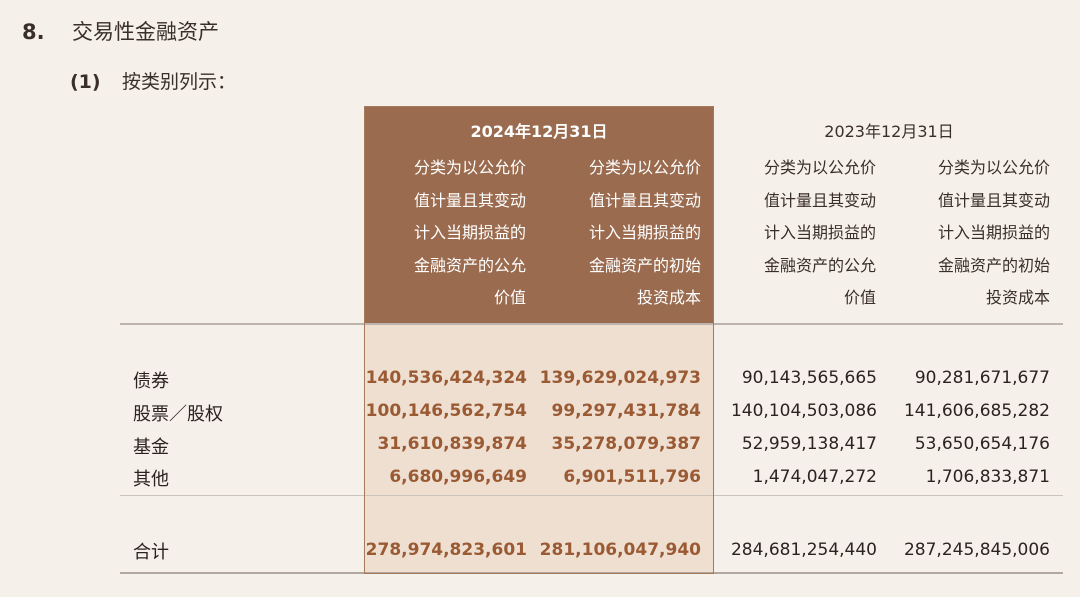 The width and height of the screenshot is (1080, 597). Describe the element at coordinates (151, 447) in the screenshot. I see `row-label-funds: 基金` at that location.